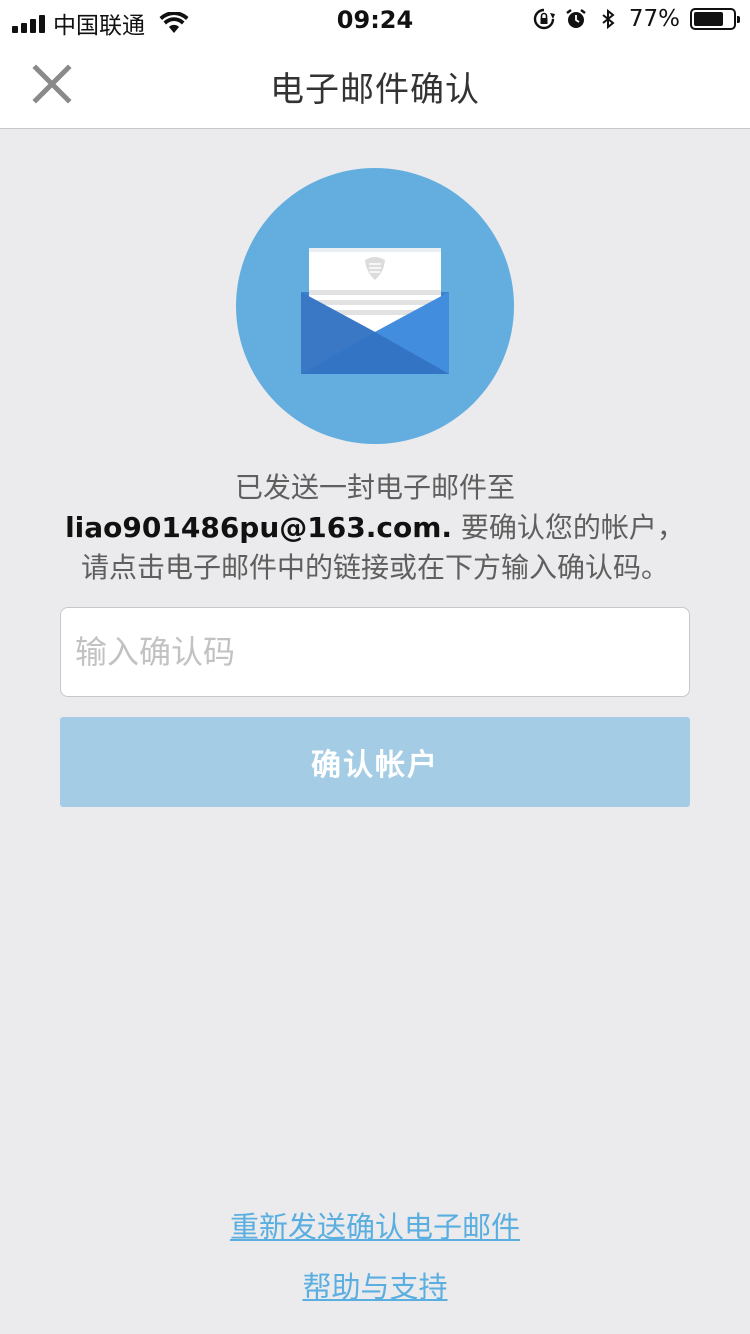 The height and width of the screenshot is (1334, 750). I want to click on confirmation-code-input, so click(375, 652).